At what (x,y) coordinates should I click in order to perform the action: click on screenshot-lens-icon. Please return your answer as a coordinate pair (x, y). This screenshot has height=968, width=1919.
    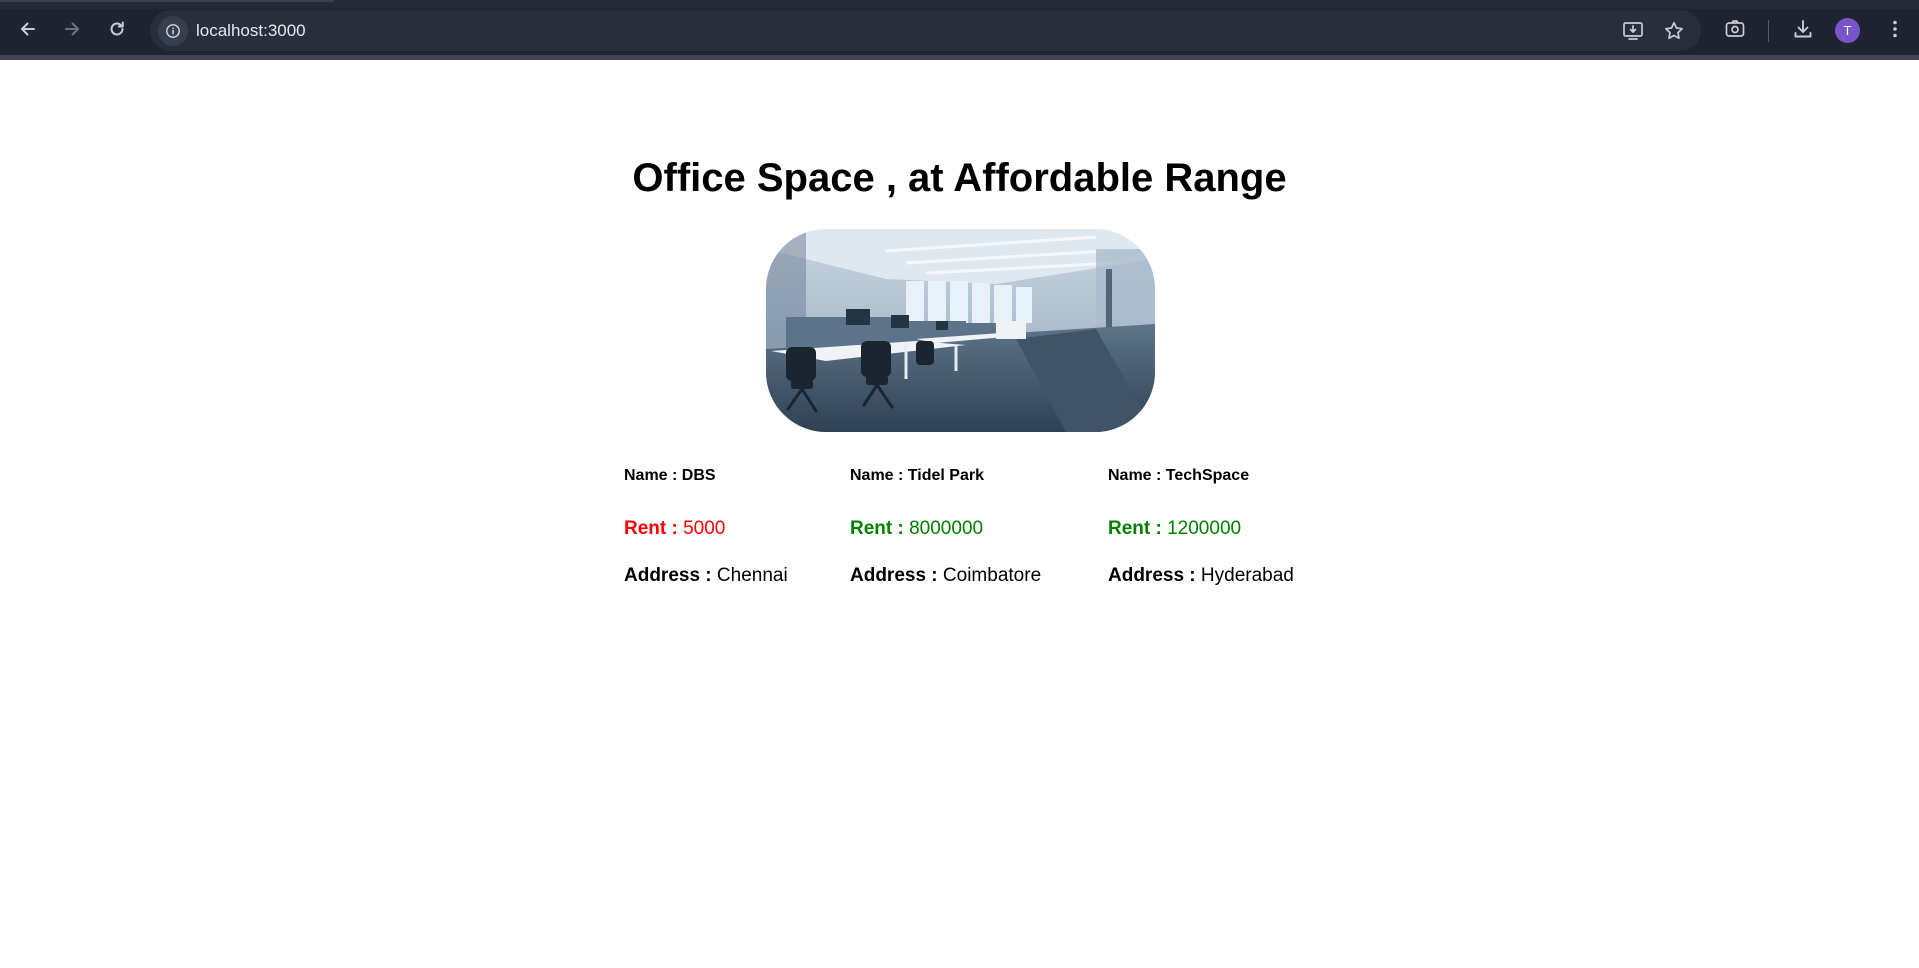
    Looking at the image, I should click on (1735, 28).